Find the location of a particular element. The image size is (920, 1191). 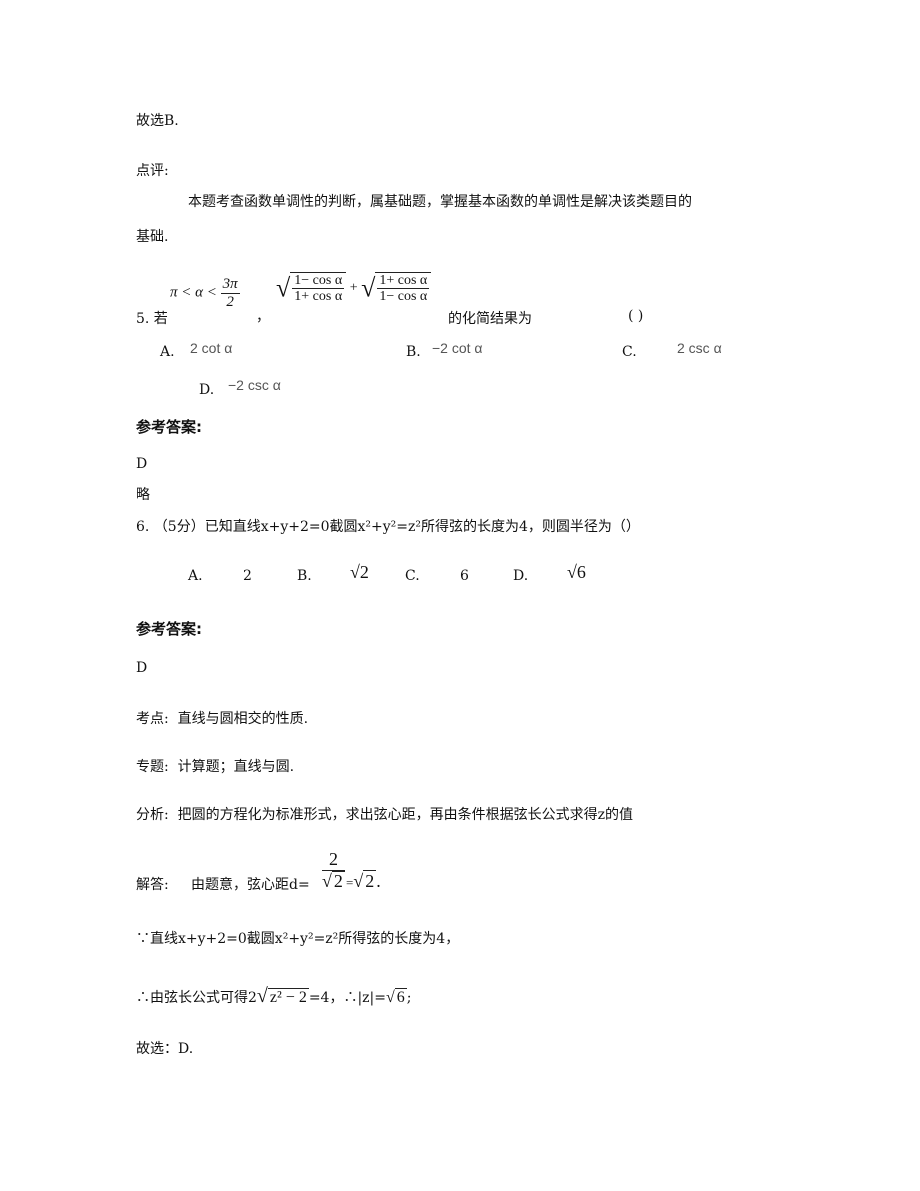

jieda-frac-den: √ 2 is located at coordinates (333, 880).